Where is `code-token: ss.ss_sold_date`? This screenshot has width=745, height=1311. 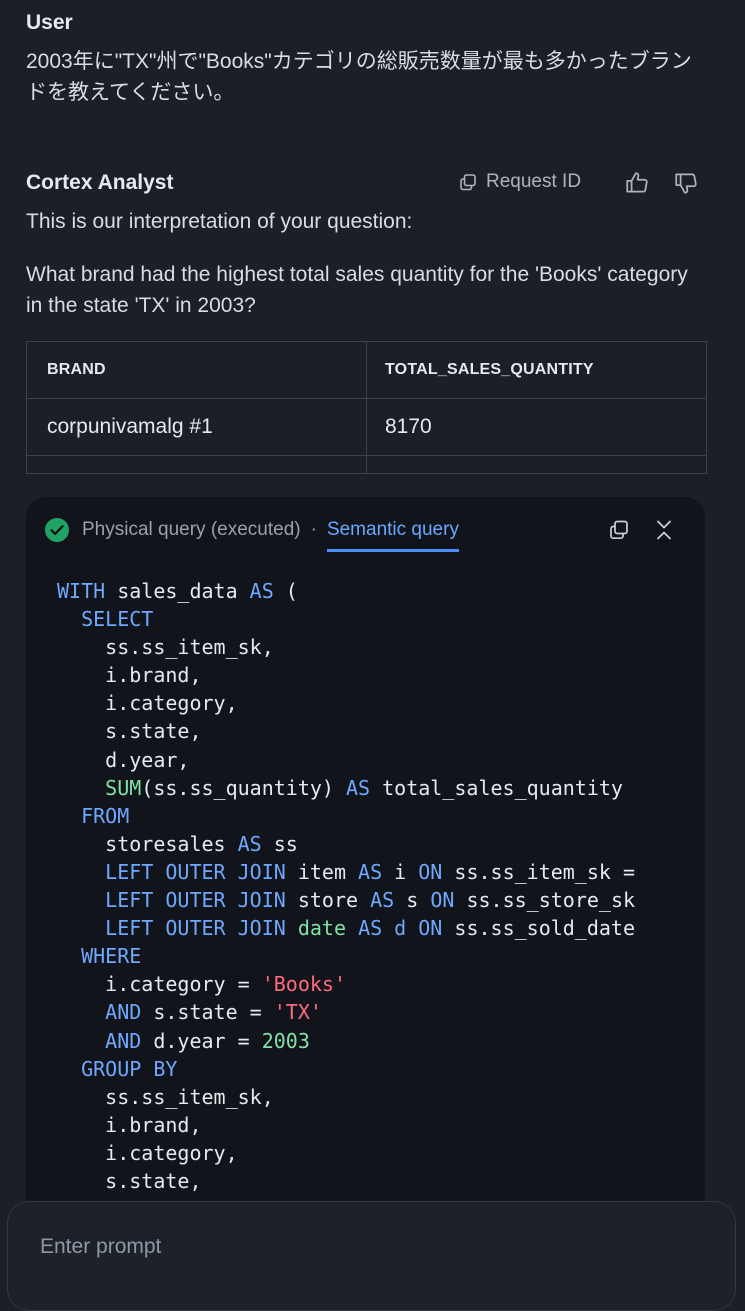
code-token: ss.ss_sold_date is located at coordinates (539, 928).